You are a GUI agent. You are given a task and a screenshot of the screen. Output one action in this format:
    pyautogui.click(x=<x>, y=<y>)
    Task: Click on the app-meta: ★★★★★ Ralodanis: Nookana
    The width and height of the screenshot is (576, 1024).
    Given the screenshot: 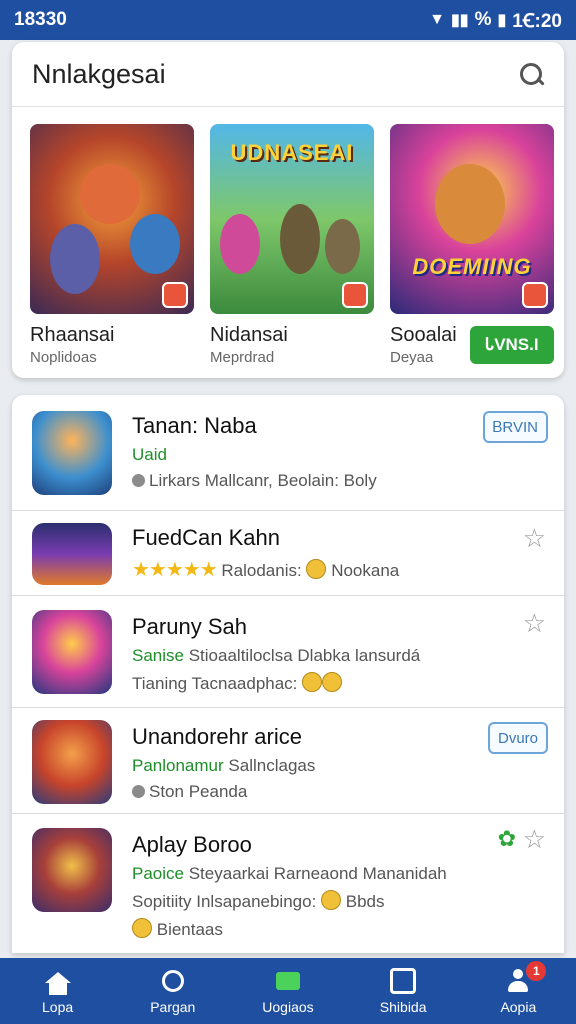 What is the action you would take?
    pyautogui.click(x=266, y=570)
    